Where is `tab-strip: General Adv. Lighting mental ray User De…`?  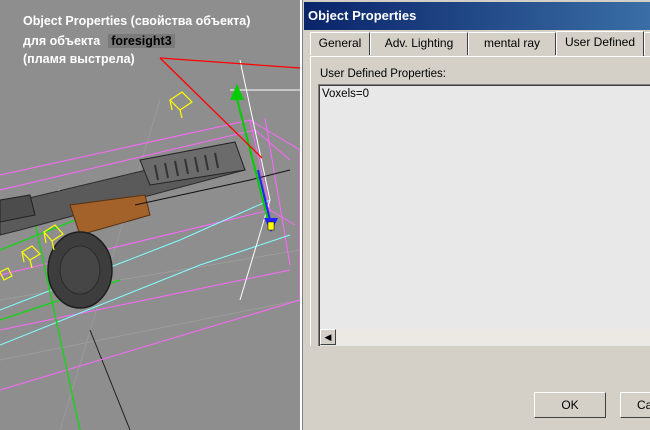
tab-strip: General Adv. Lighting mental ray User De… is located at coordinates (480, 43).